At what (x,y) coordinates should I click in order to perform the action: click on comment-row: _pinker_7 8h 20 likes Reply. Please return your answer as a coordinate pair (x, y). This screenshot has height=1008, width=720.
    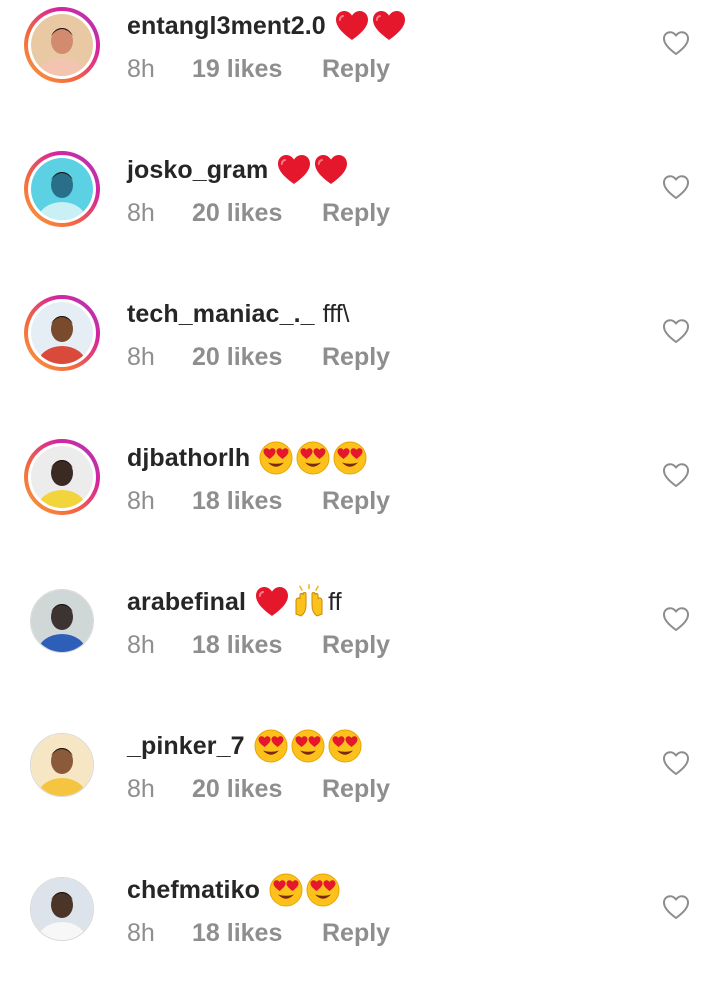
    Looking at the image, I should click on (360, 792).